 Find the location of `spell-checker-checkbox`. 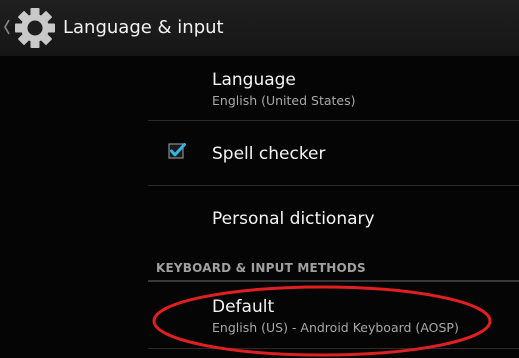

spell-checker-checkbox is located at coordinates (177, 151).